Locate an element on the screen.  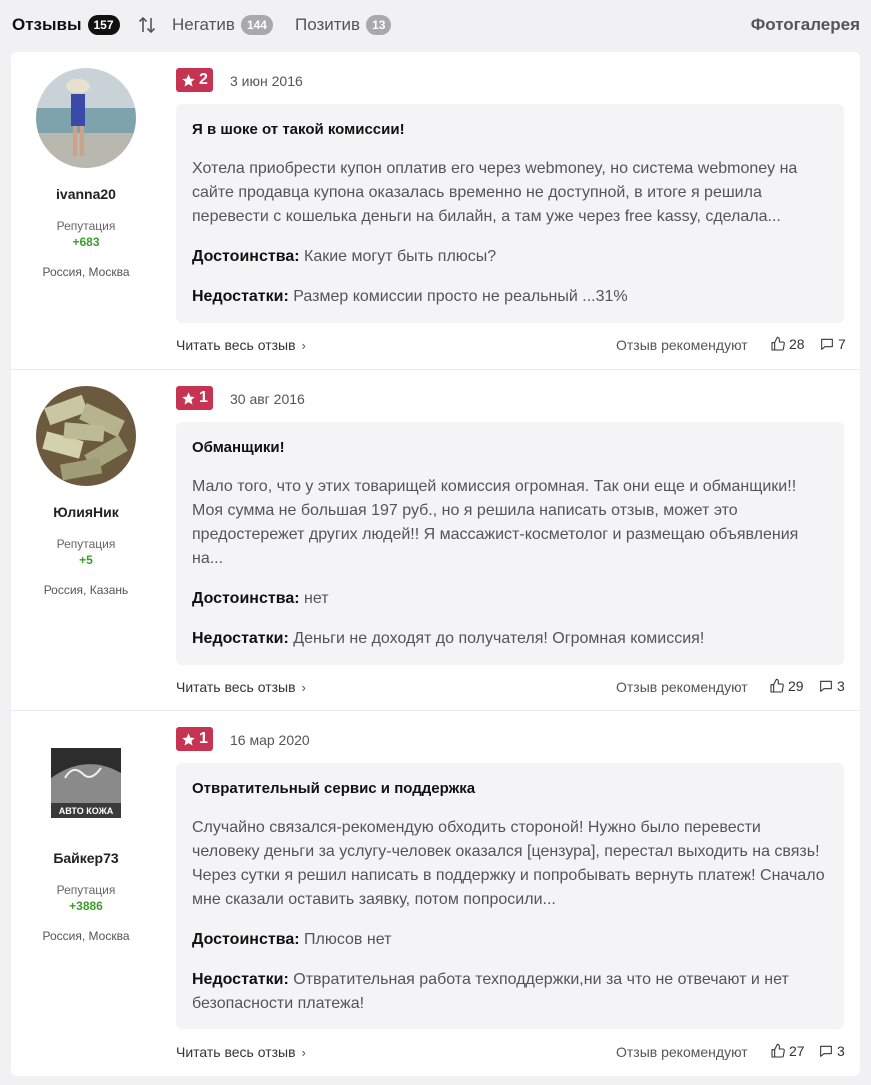
tab-reviews-count: 157 is located at coordinates (103, 25).